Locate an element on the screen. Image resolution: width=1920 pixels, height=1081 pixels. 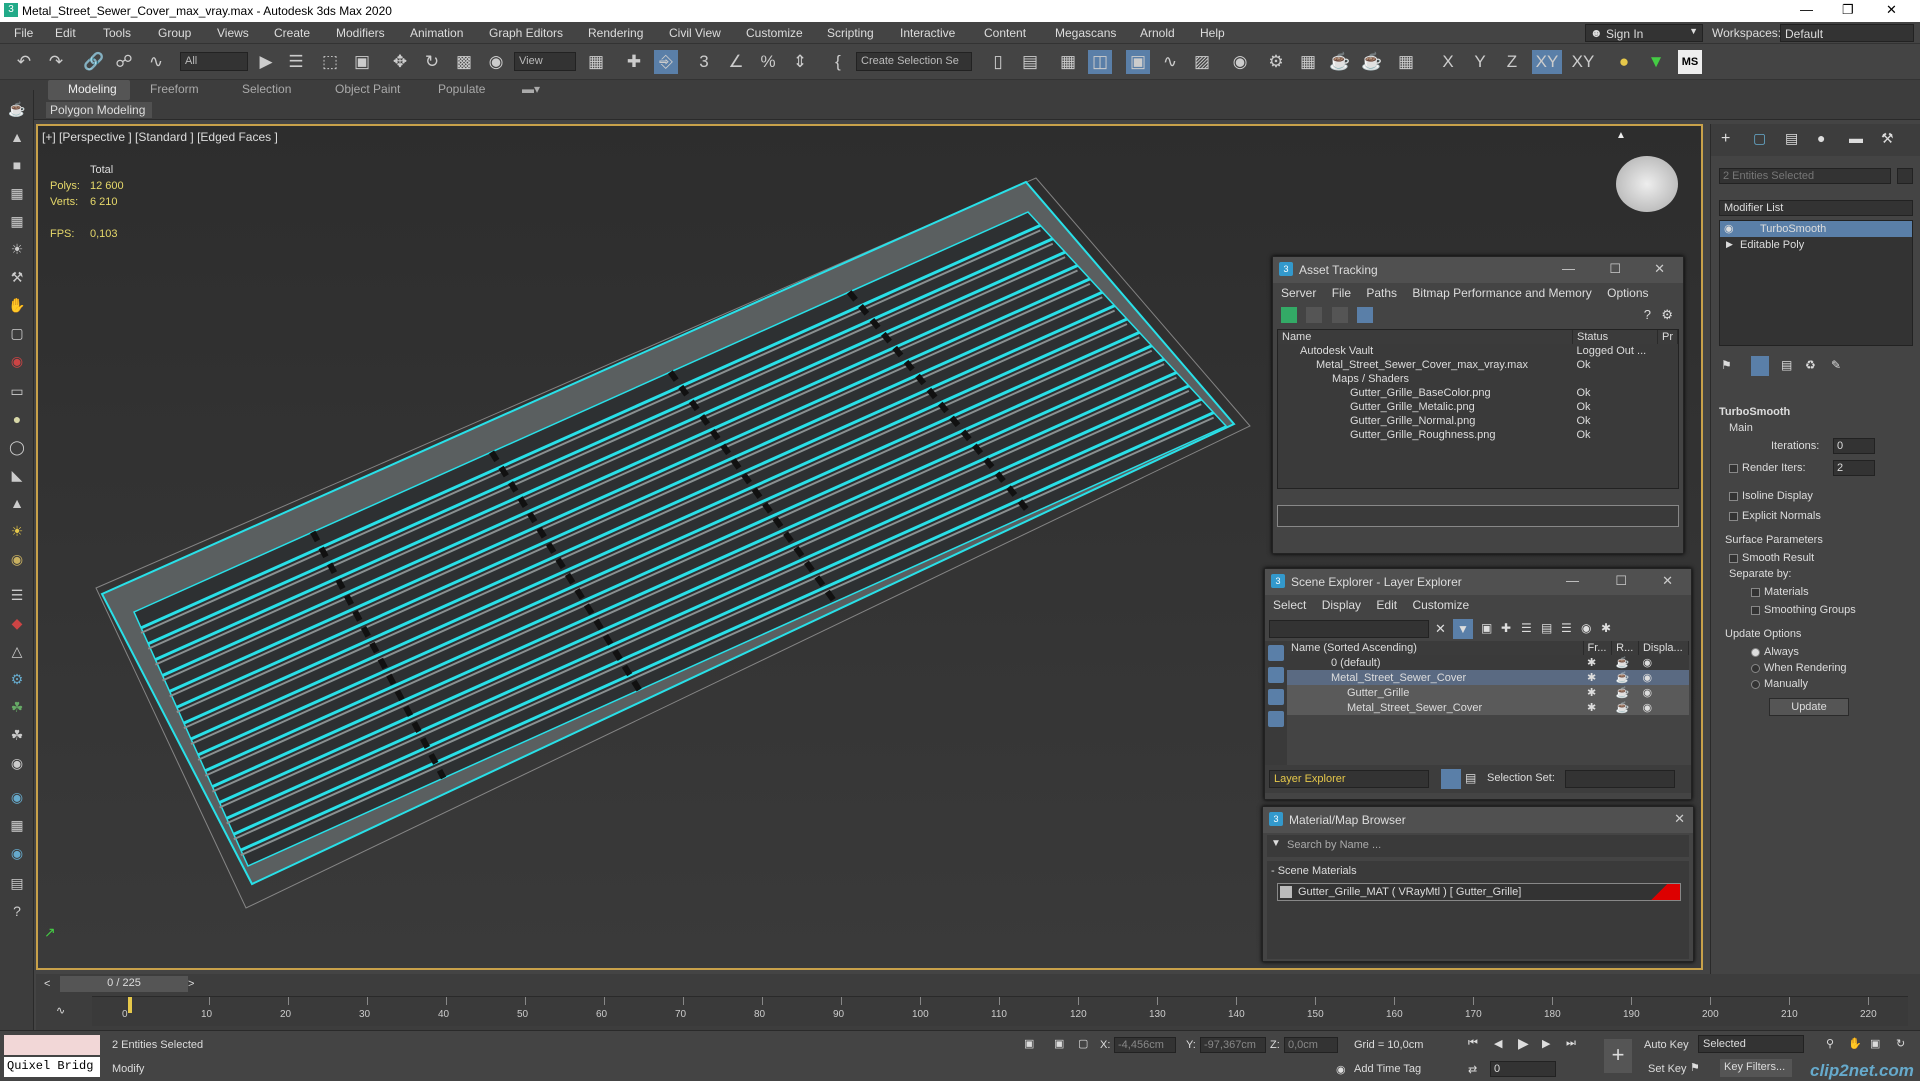
isolate-icon: ▣ is located at coordinates (1029, 1043).